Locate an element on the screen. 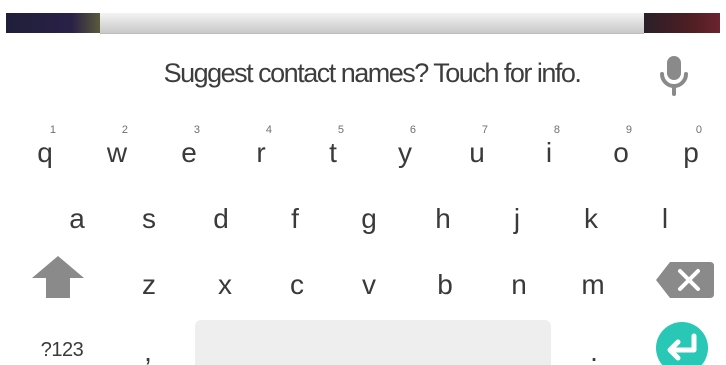 The image size is (726, 365). key-h: h is located at coordinates (443, 216).